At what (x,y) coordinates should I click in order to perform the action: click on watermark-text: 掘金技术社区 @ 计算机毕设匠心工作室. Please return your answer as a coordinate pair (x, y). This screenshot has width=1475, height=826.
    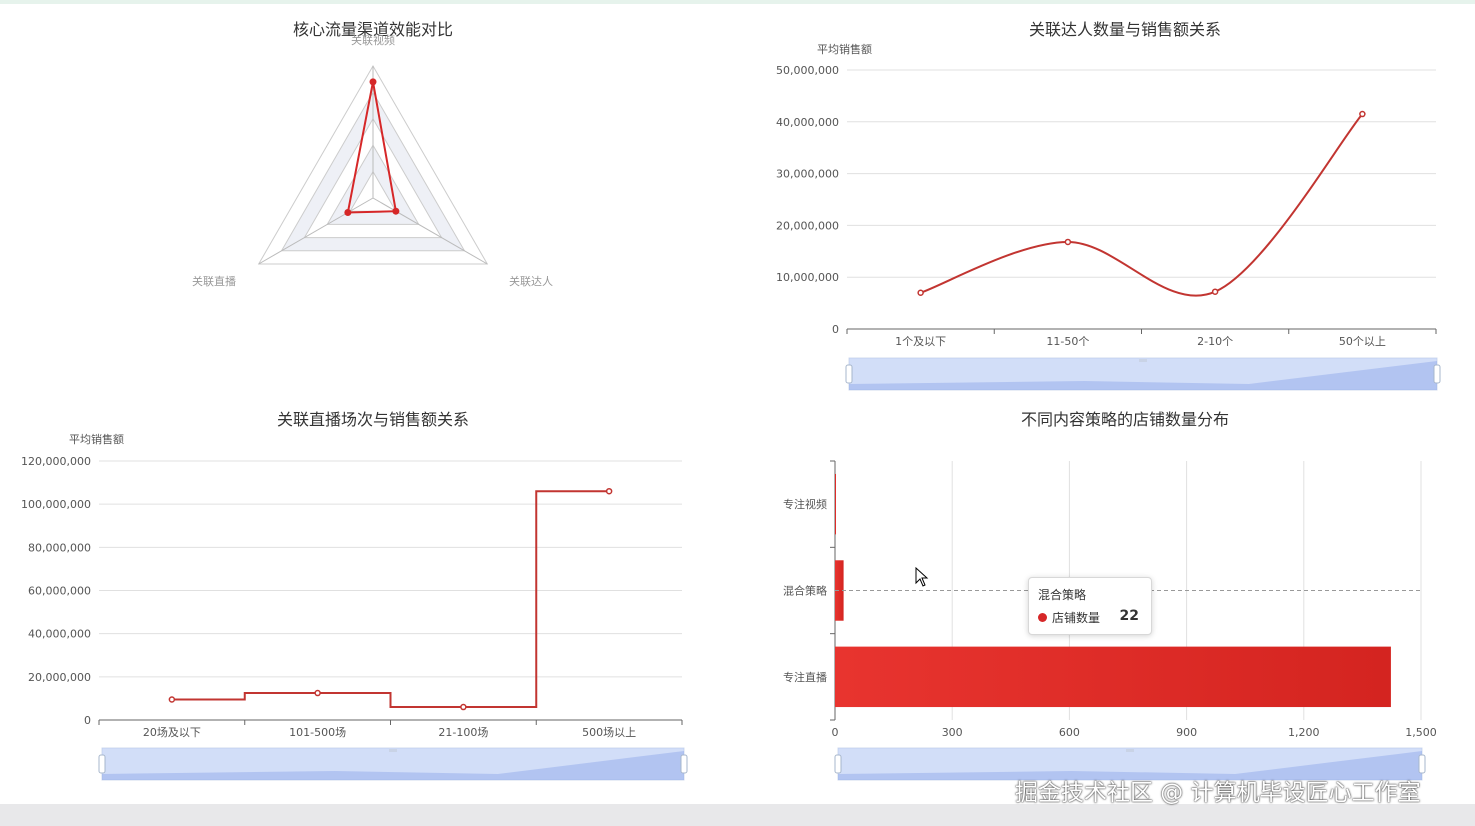
    Looking at the image, I should click on (1218, 793).